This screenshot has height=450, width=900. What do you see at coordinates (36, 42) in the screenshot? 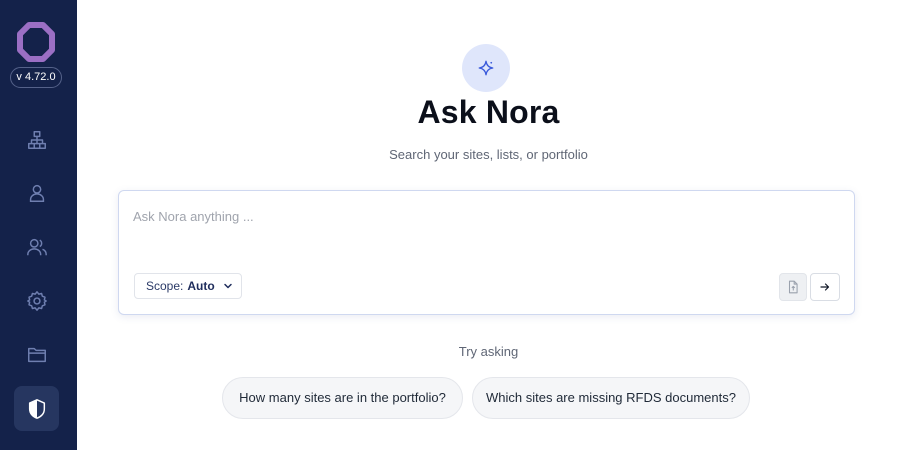
I see `octagon-ring-logo-icon` at bounding box center [36, 42].